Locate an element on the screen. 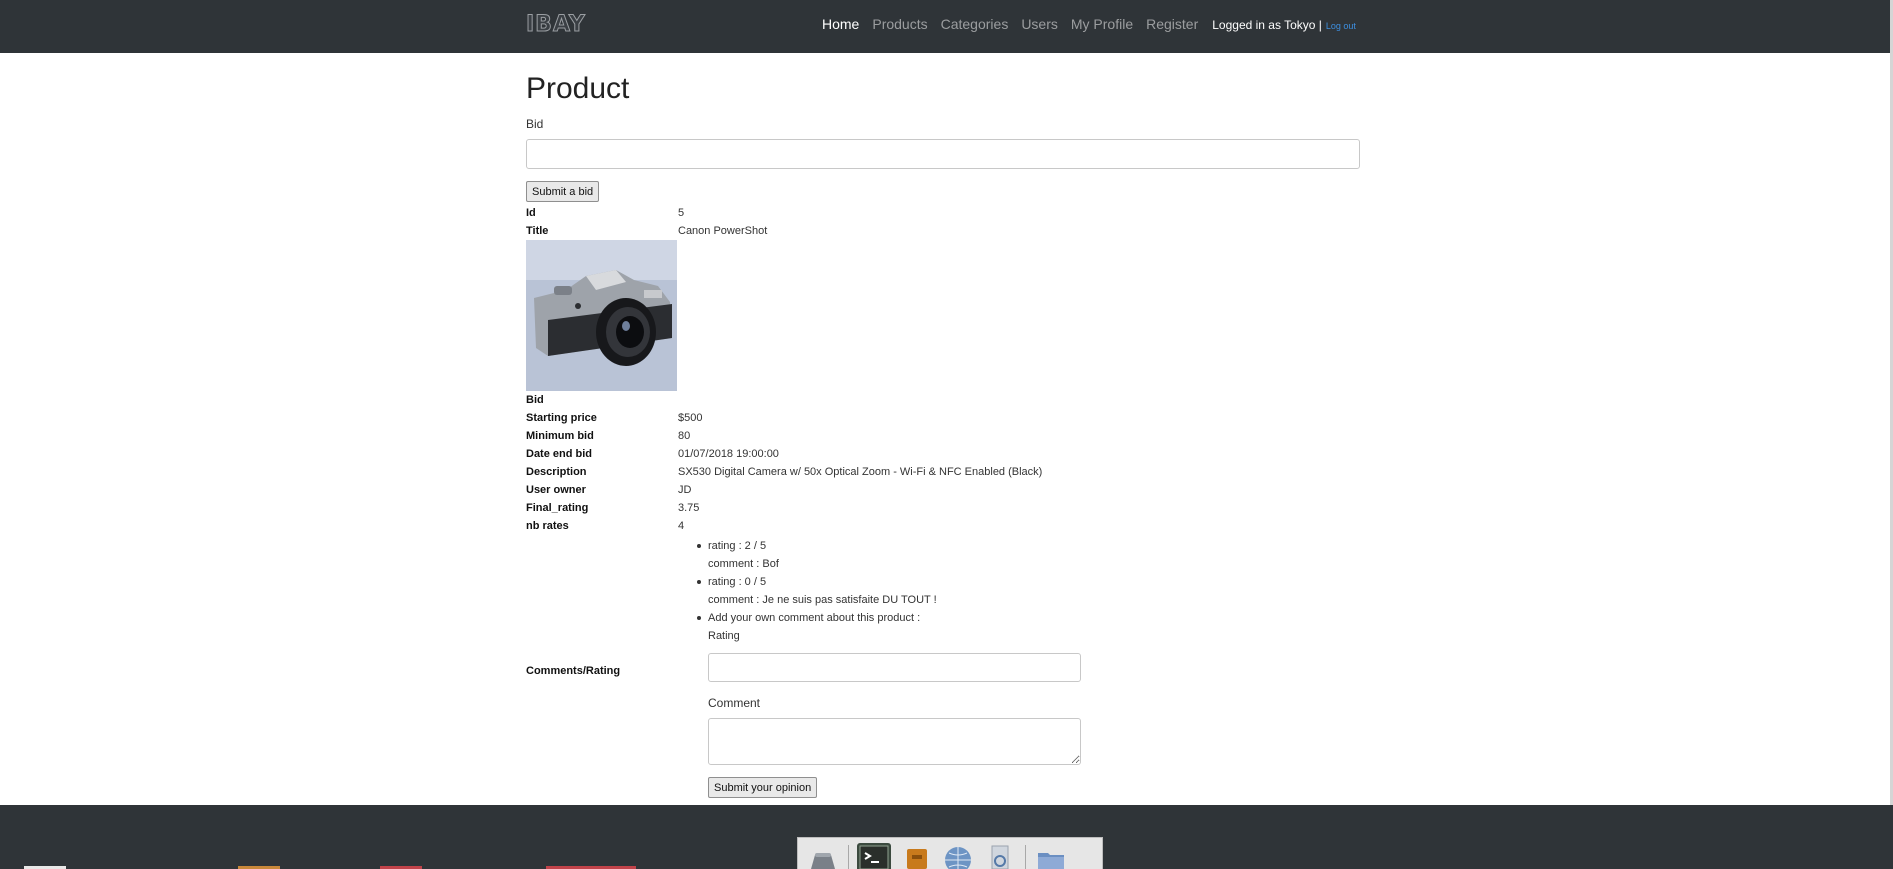 This screenshot has height=869, width=1893. comment-textarea is located at coordinates (894, 741).